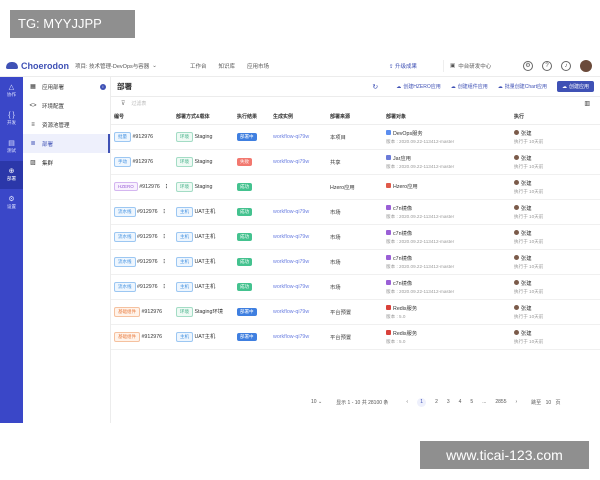 Image resolution: width=600 pixels, height=480 pixels. I want to click on page-5: 5, so click(471, 402).